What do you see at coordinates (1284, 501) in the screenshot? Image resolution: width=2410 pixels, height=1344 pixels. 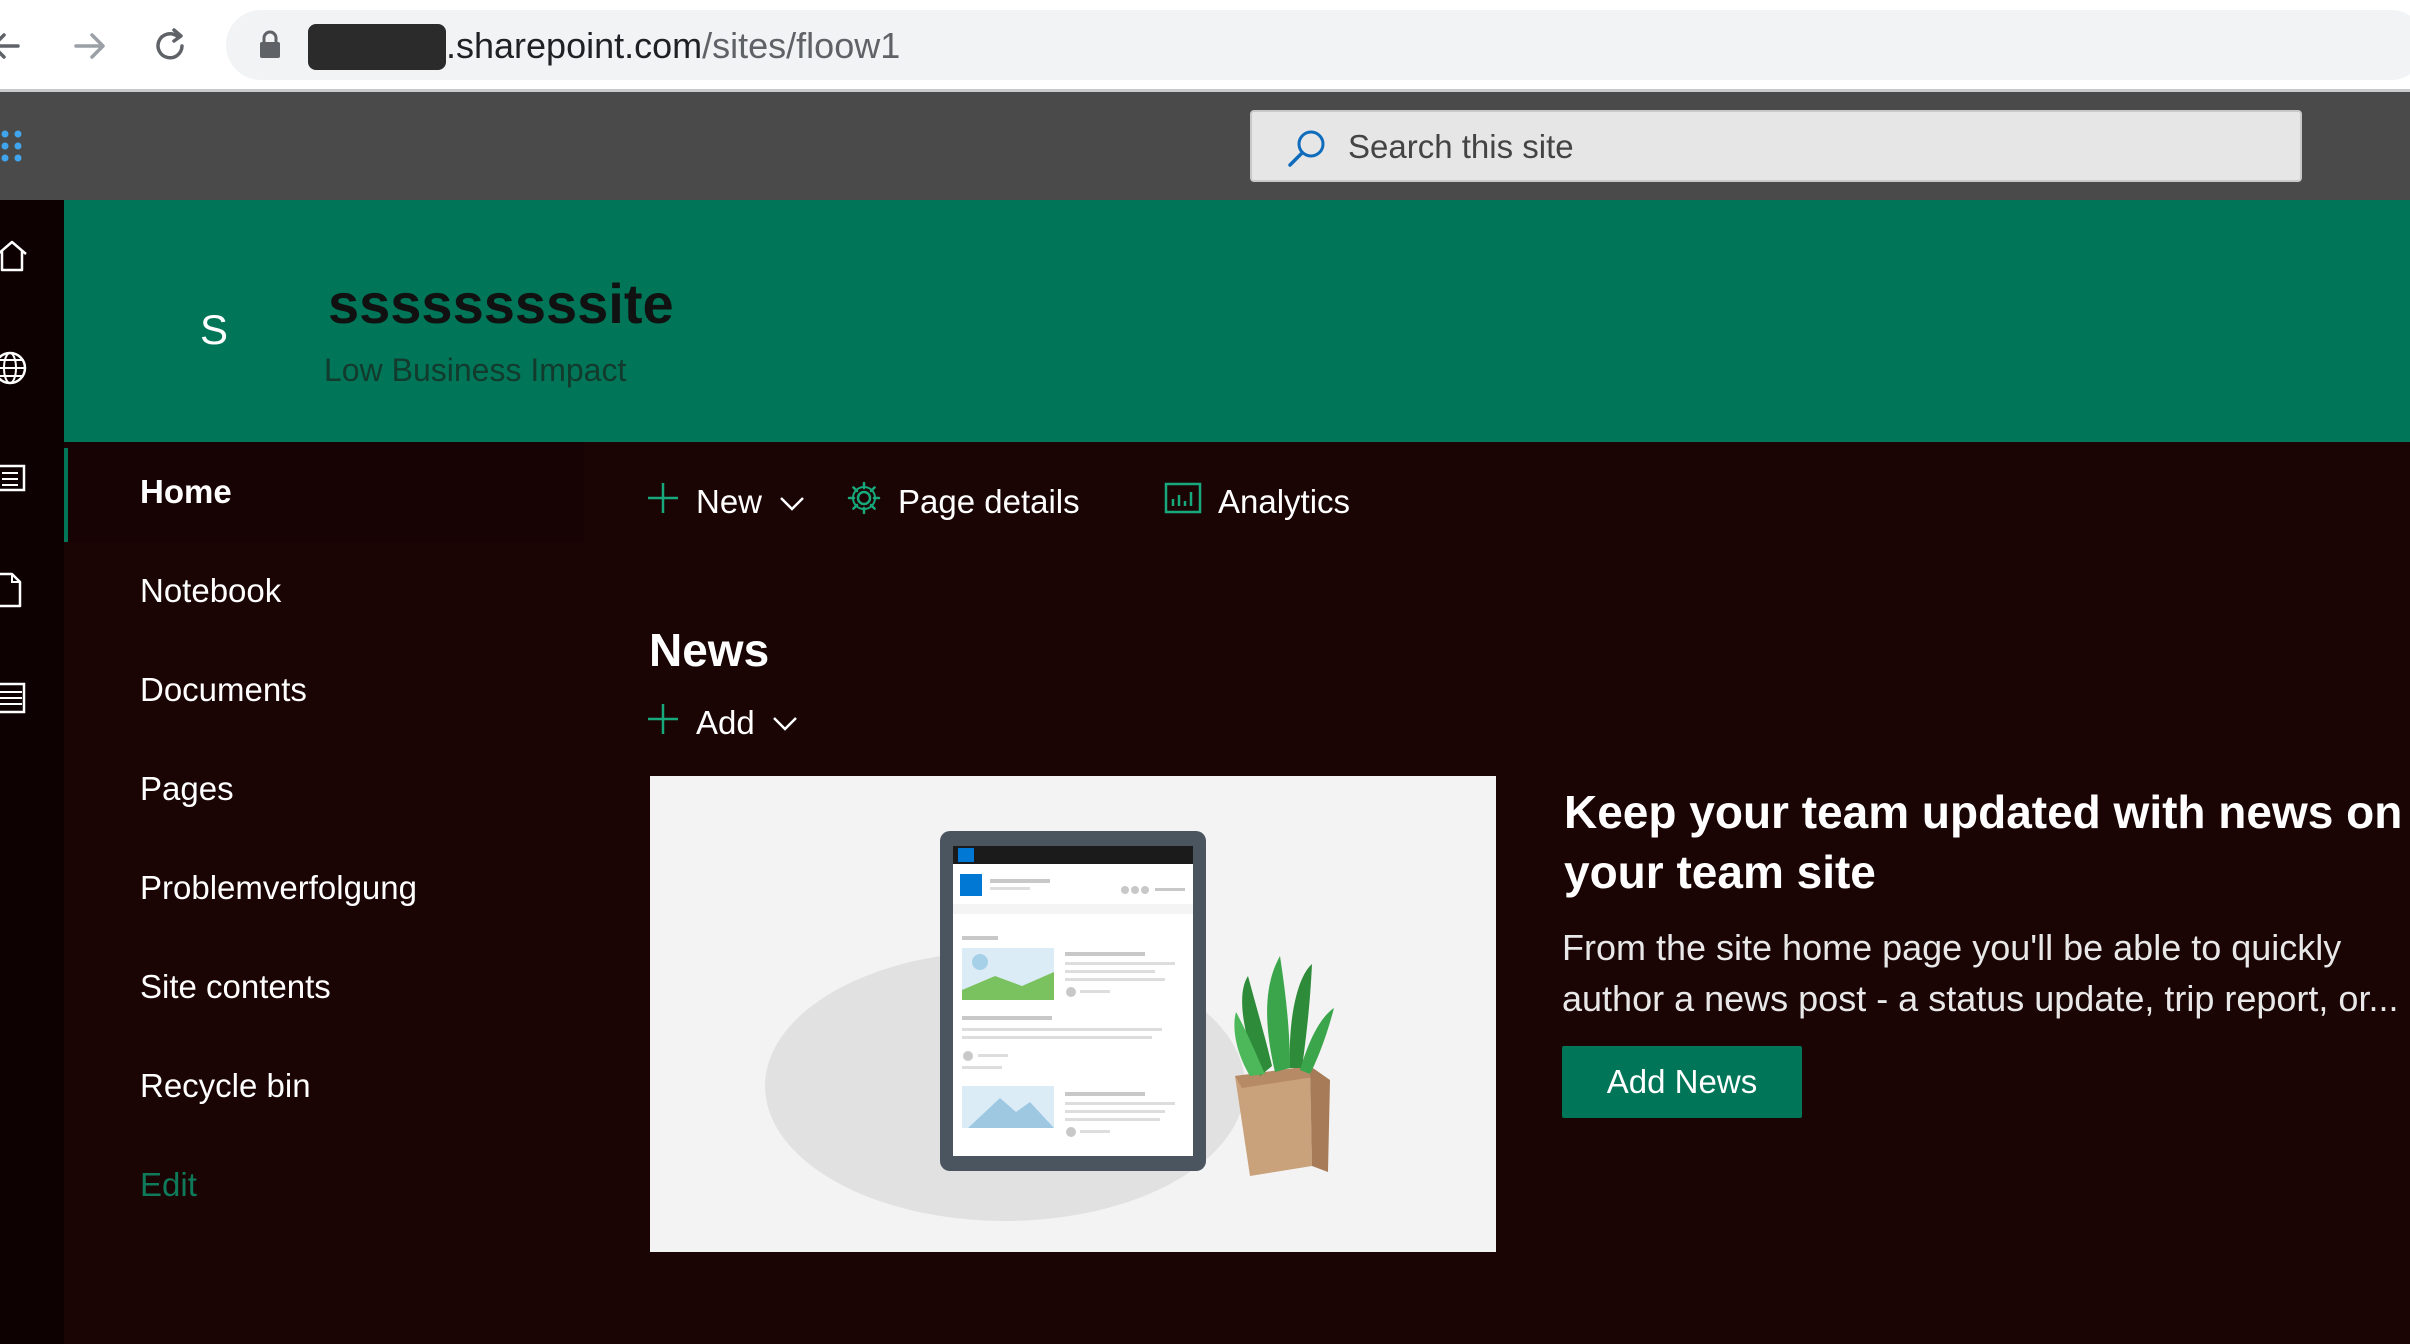 I see `analytics-label: Analytics` at bounding box center [1284, 501].